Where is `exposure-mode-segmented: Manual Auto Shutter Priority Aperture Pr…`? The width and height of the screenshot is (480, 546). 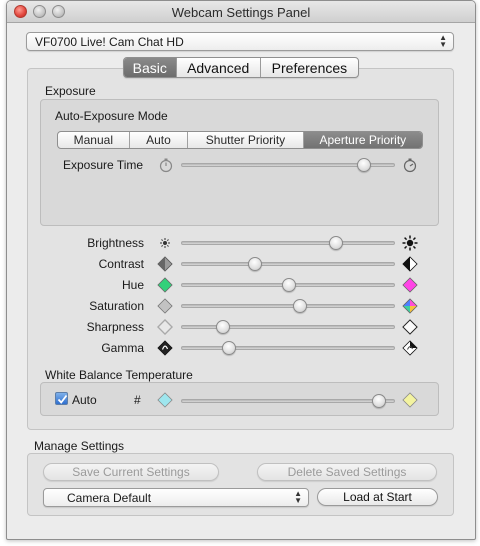 exposure-mode-segmented: Manual Auto Shutter Priority Aperture Pr… is located at coordinates (240, 140).